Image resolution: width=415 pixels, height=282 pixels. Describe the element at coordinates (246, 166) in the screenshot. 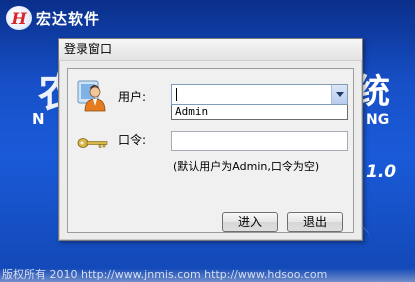

I see `default-login-hint: (默认用户为Admin,口令为空)` at that location.